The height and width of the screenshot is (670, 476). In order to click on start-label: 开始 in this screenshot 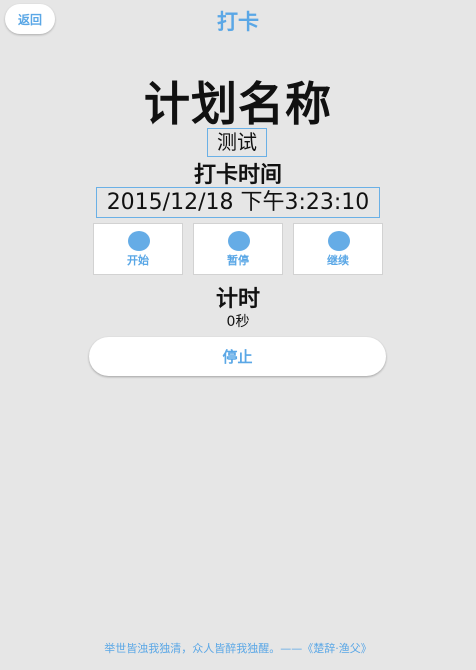, I will do `click(138, 260)`.